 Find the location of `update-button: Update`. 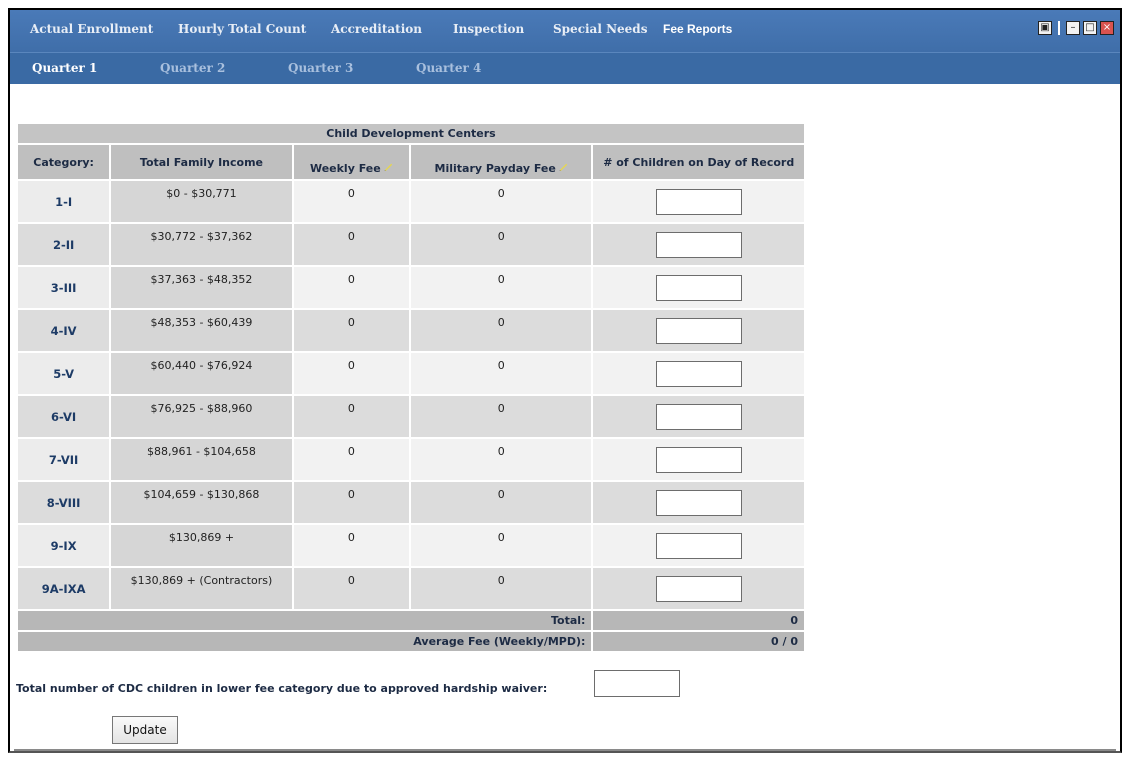

update-button: Update is located at coordinates (145, 730).